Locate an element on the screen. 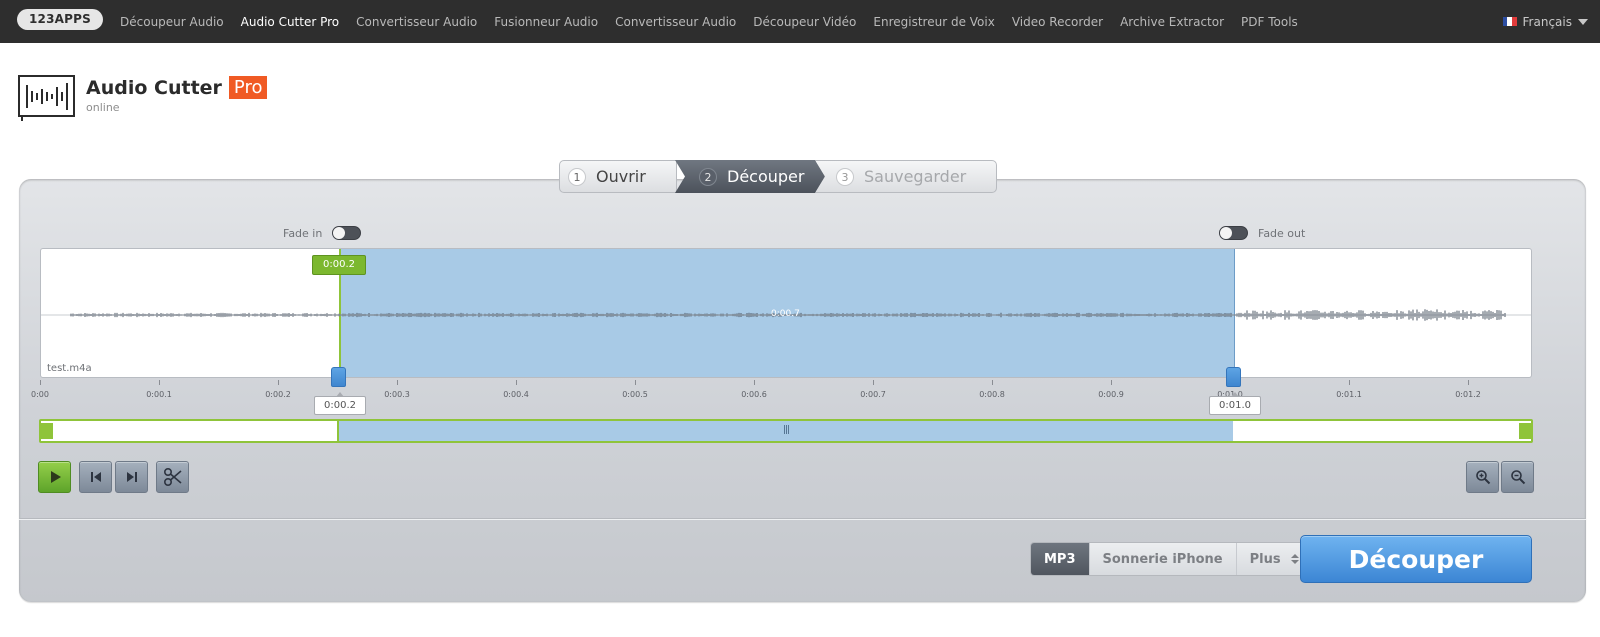 The width and height of the screenshot is (1600, 637). play-button is located at coordinates (54, 477).